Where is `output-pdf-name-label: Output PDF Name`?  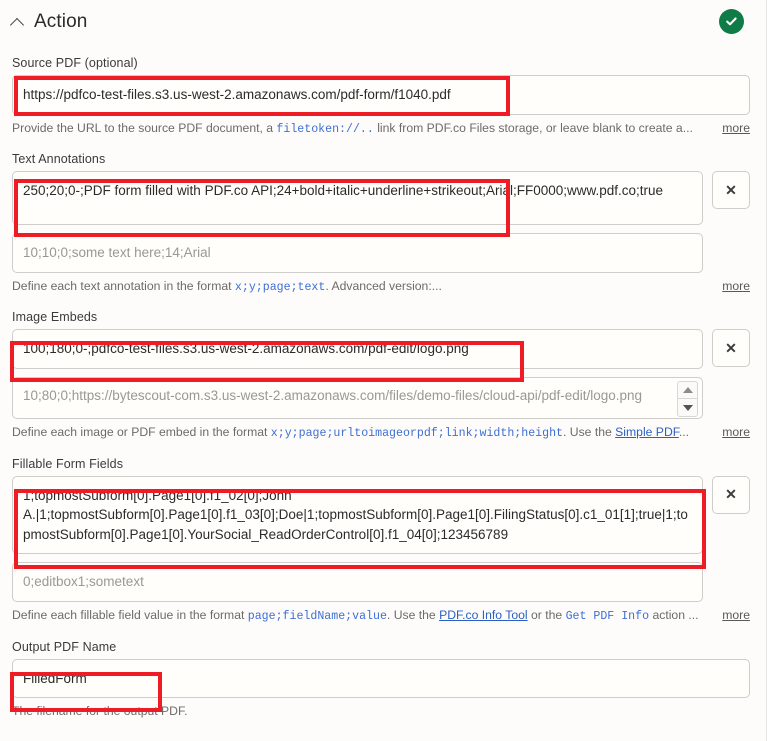 output-pdf-name-label: Output PDF Name is located at coordinates (64, 646).